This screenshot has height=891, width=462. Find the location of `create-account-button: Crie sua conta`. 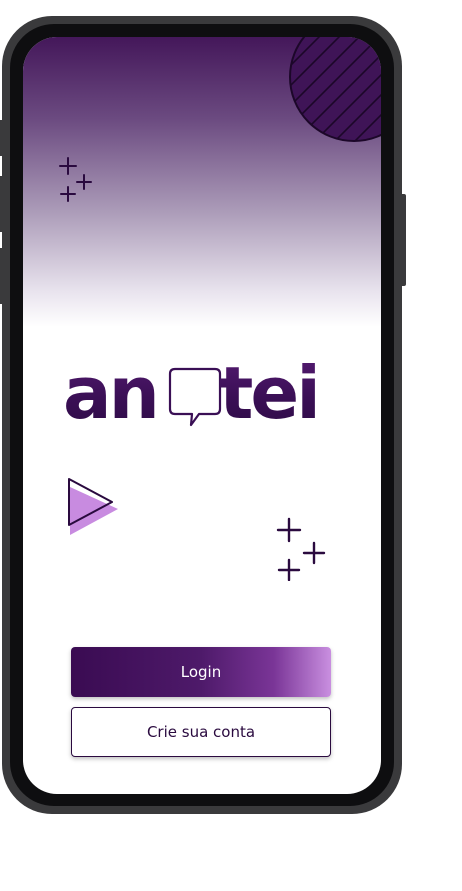

create-account-button: Crie sua conta is located at coordinates (201, 732).